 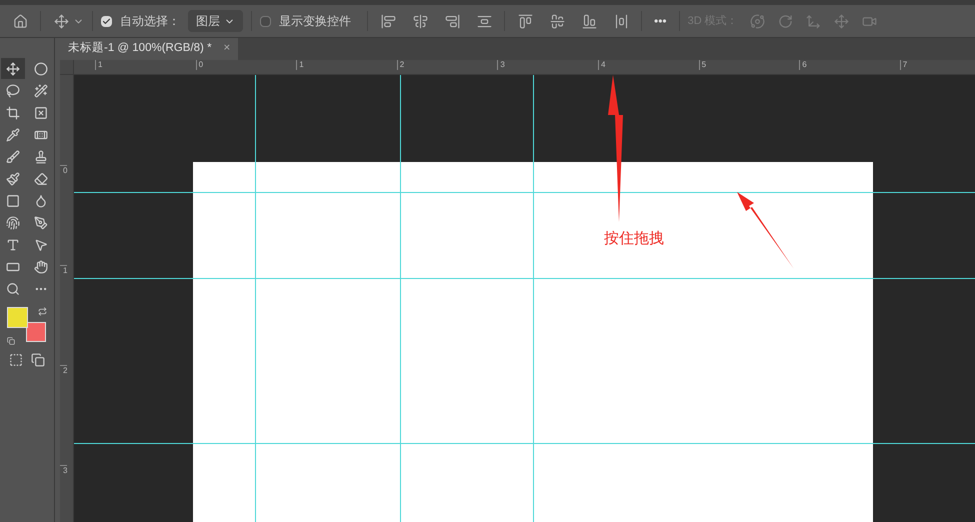 What do you see at coordinates (150, 21) in the screenshot?
I see `auto-select-label: 自动选择：` at bounding box center [150, 21].